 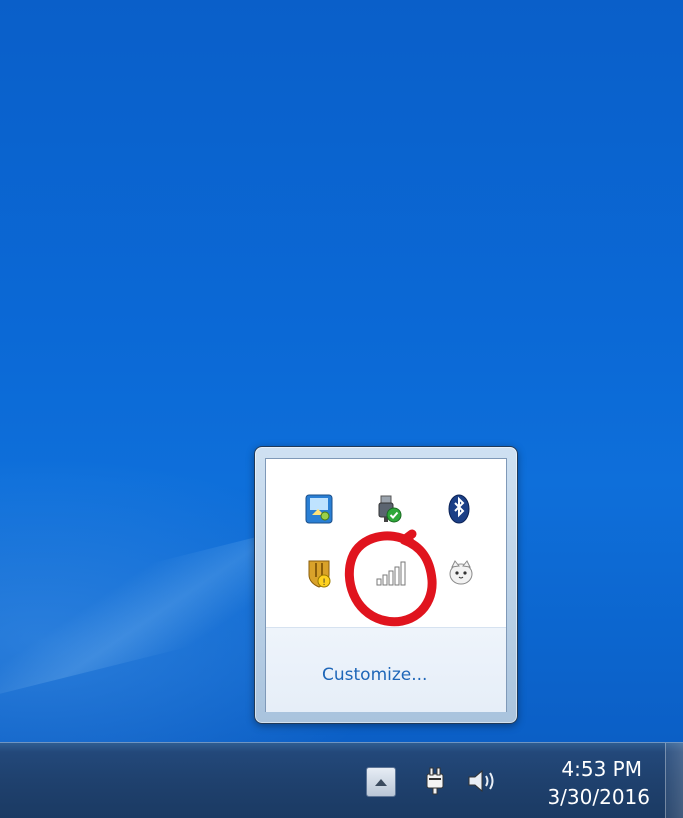 What do you see at coordinates (341, 780) in the screenshot?
I see `taskbar: 4:53 PM 3/30/2016` at bounding box center [341, 780].